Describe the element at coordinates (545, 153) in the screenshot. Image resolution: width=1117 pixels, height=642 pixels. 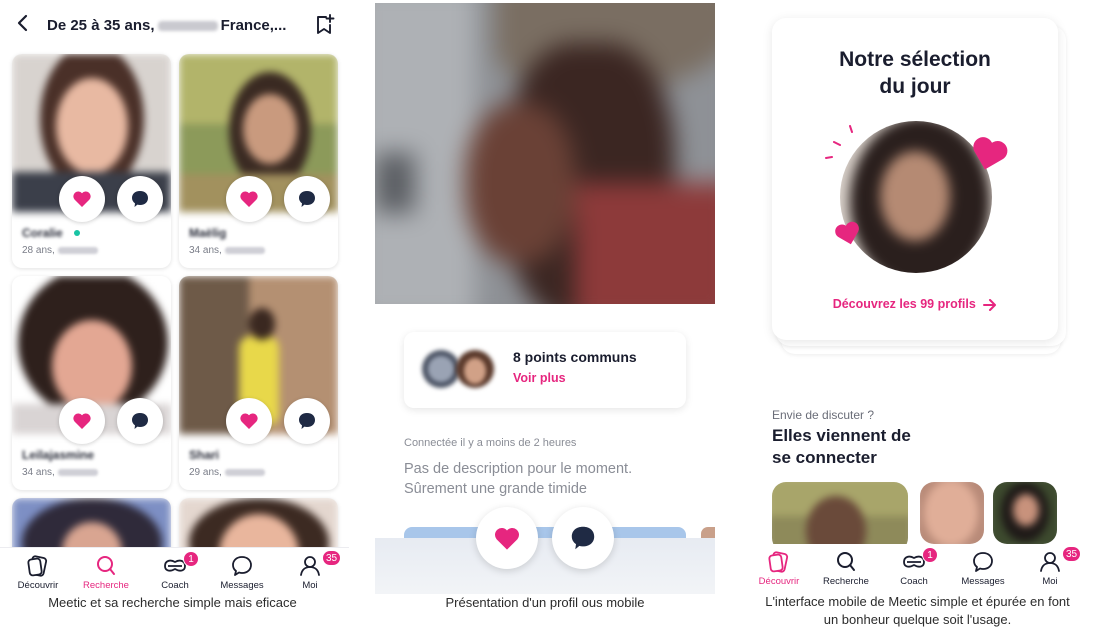
I see `profile-main-photo` at that location.